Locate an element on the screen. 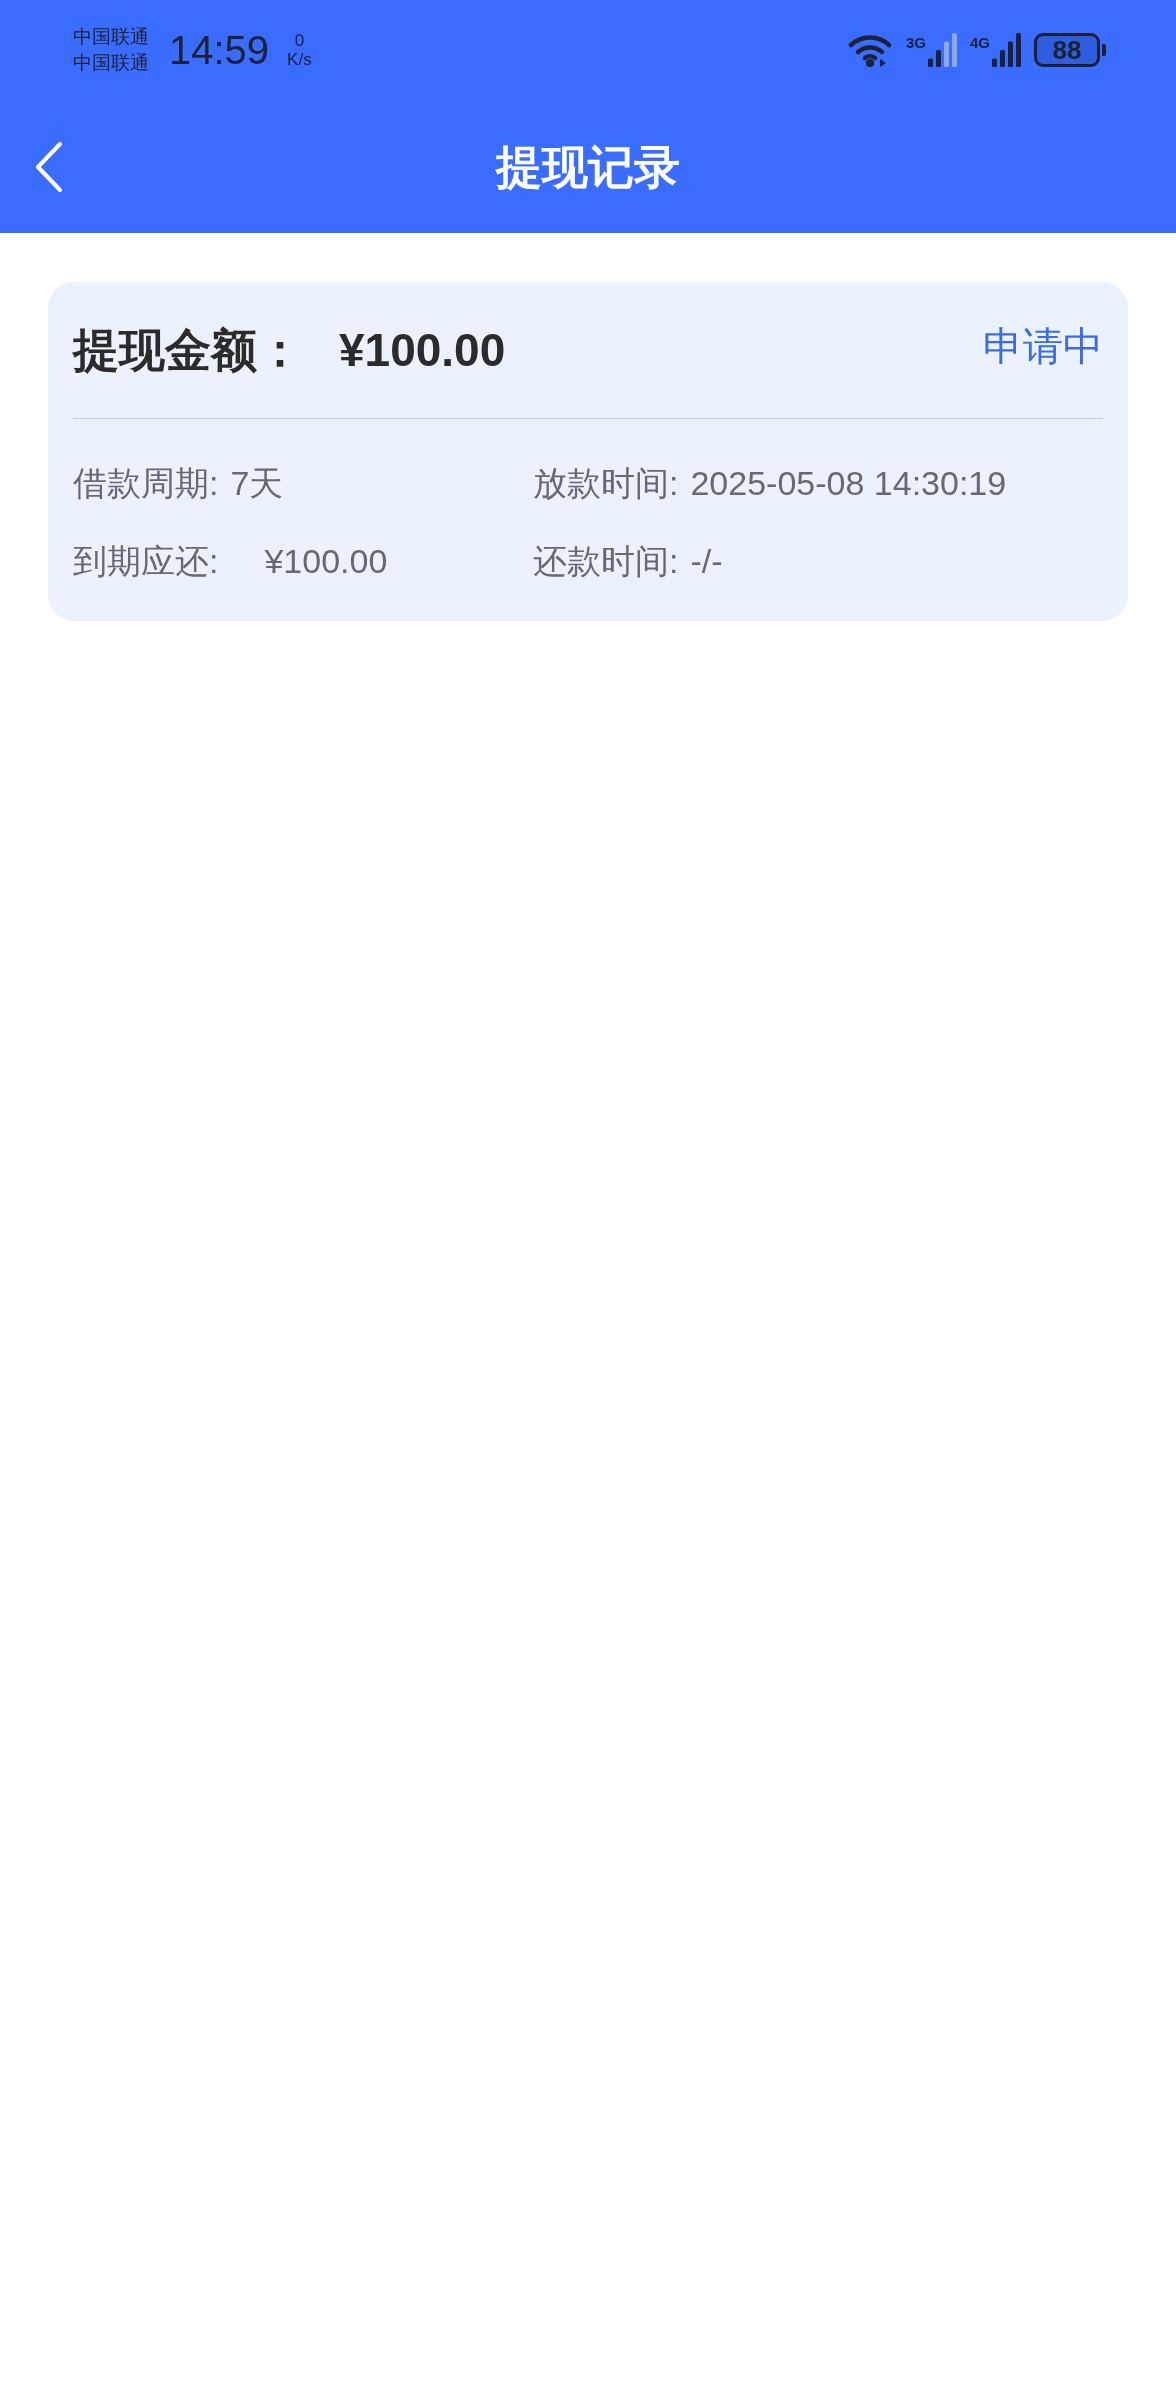 This screenshot has width=1176, height=2400. network-speed-value: 0 is located at coordinates (299, 40).